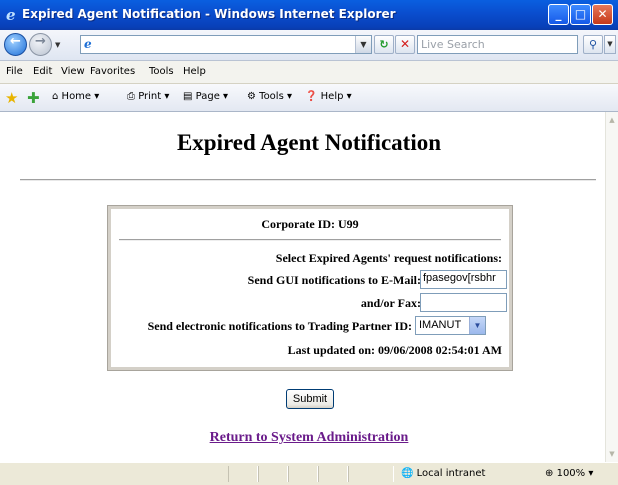 This screenshot has height=485, width=618. I want to click on maximize-button: □, so click(580, 14).